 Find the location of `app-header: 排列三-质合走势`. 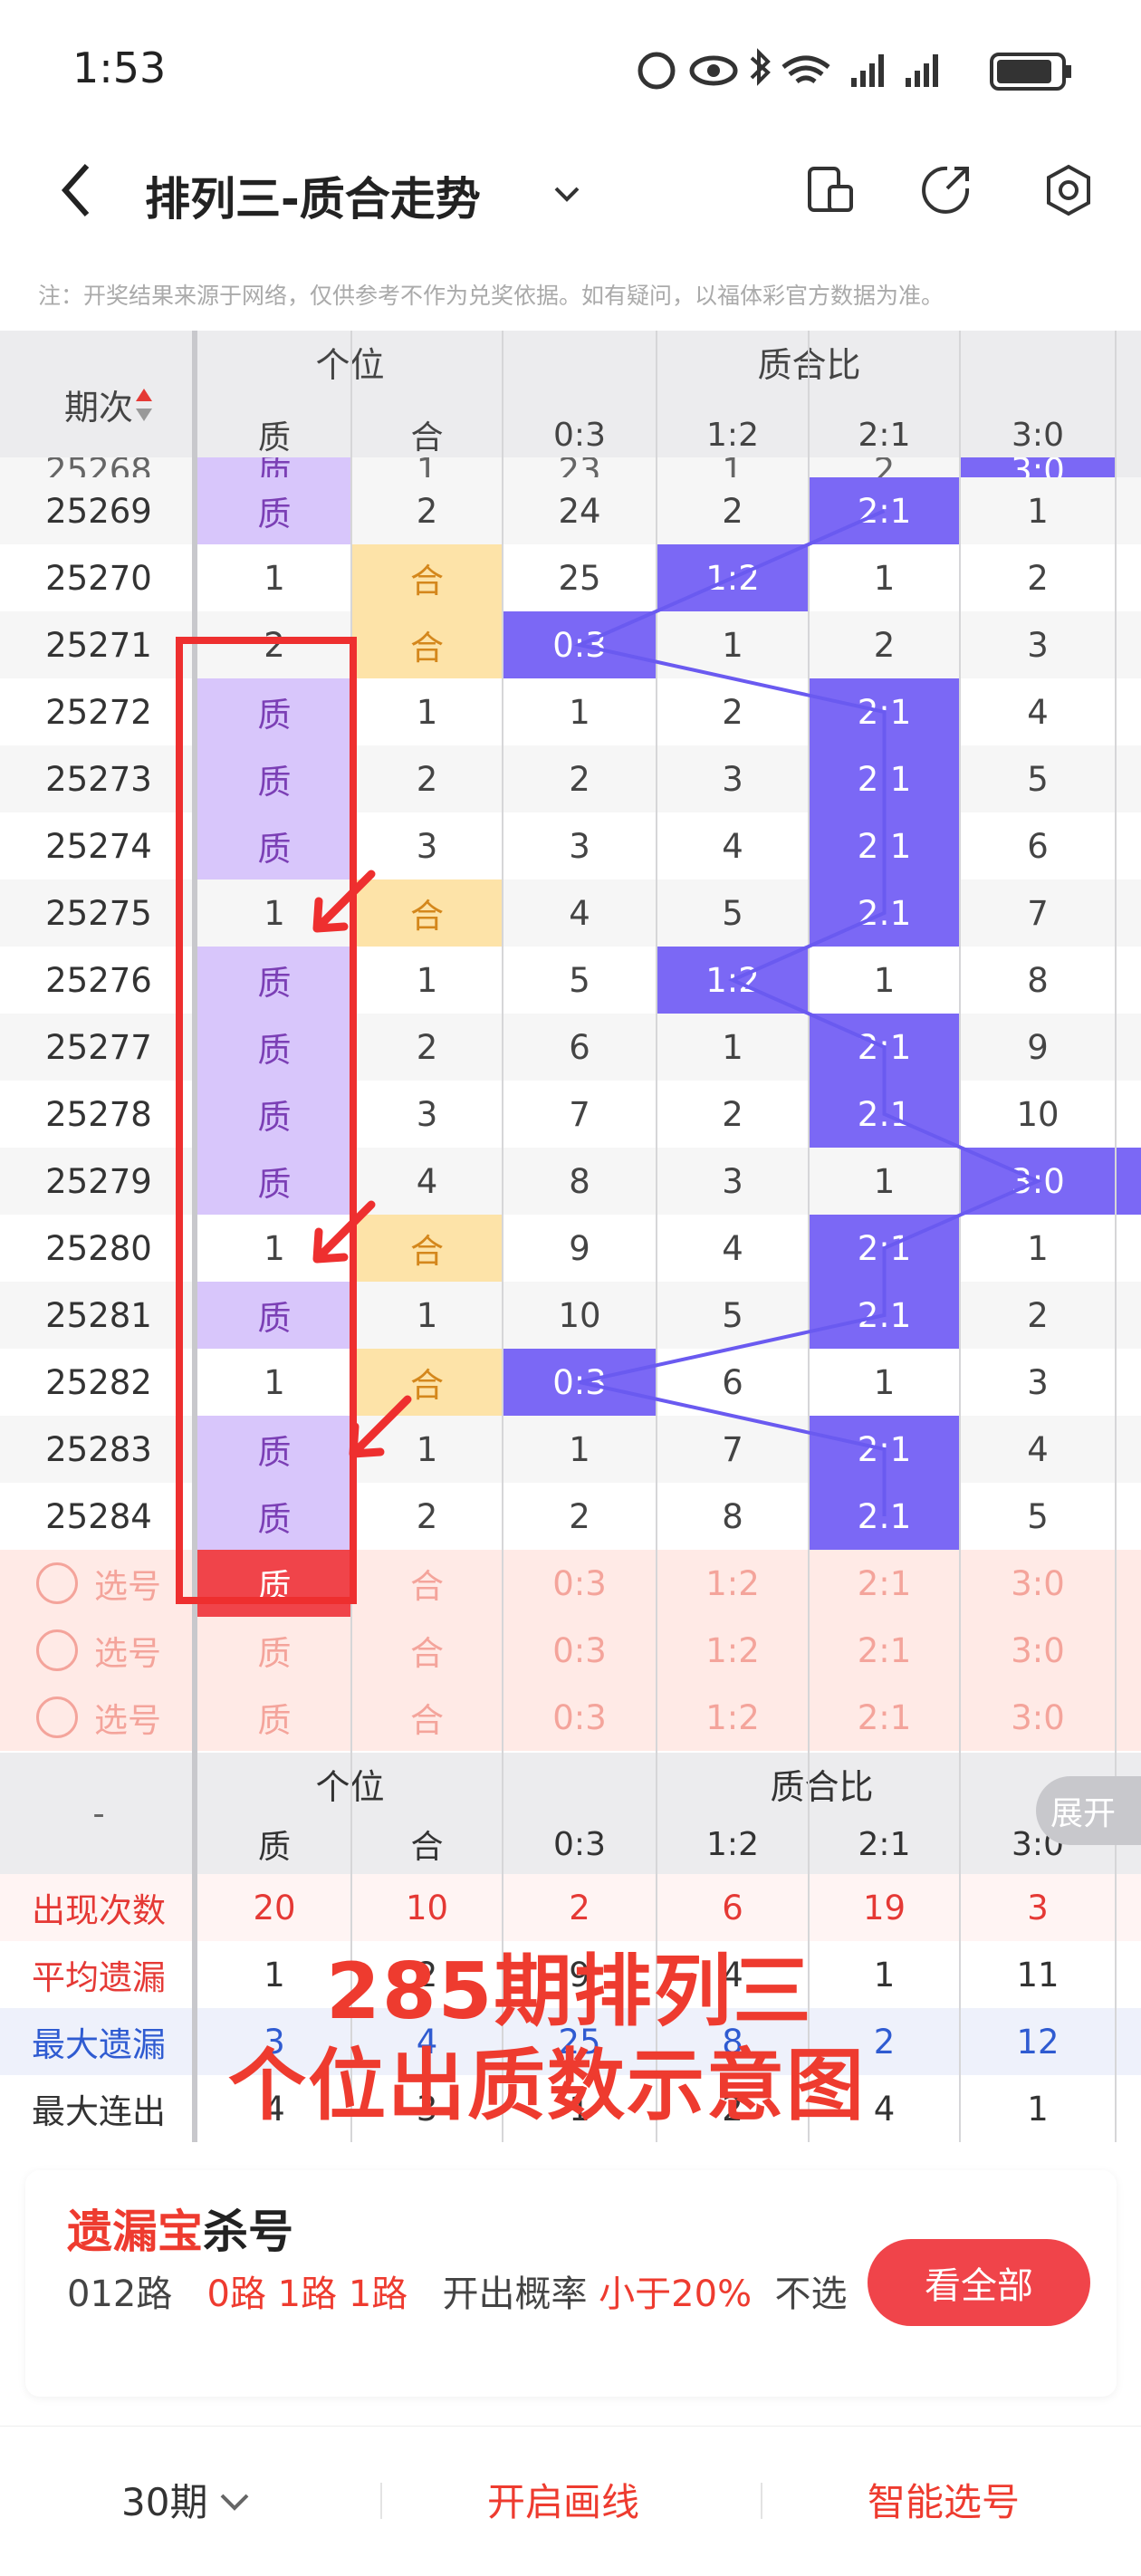

app-header: 排列三-质合走势 is located at coordinates (570, 190).